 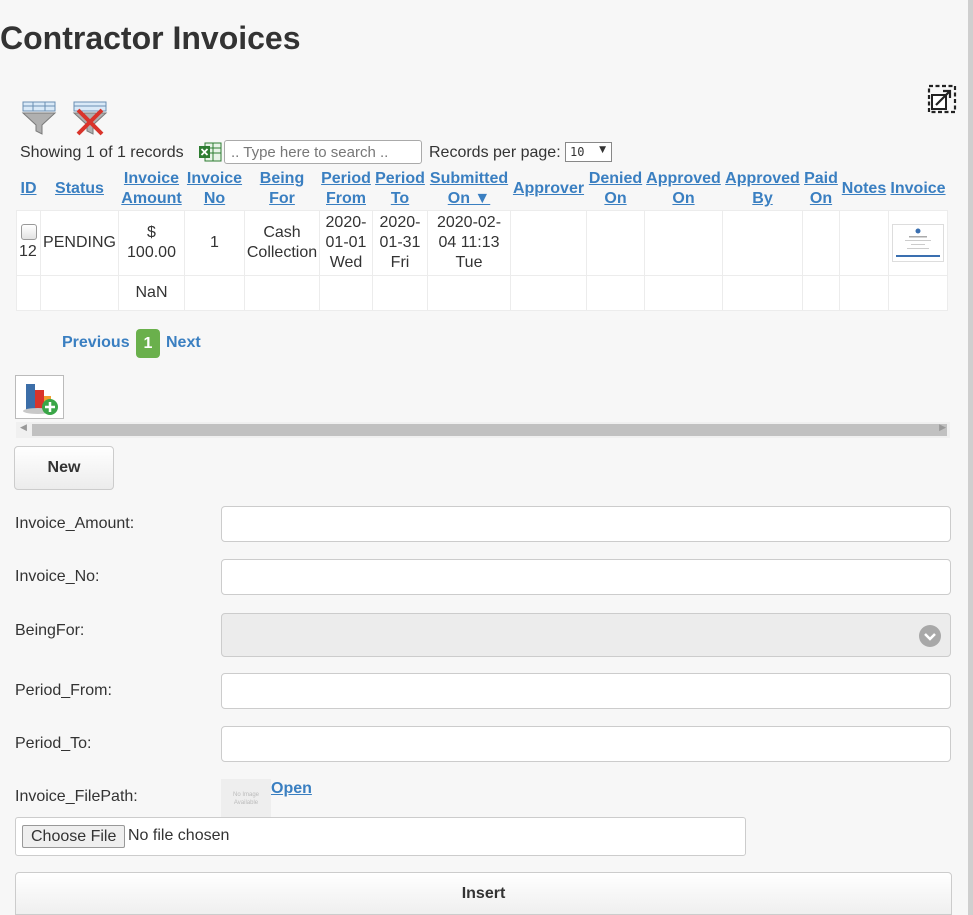 I want to click on horizontal-scrollbar: ◀ ▶, so click(x=483, y=430).